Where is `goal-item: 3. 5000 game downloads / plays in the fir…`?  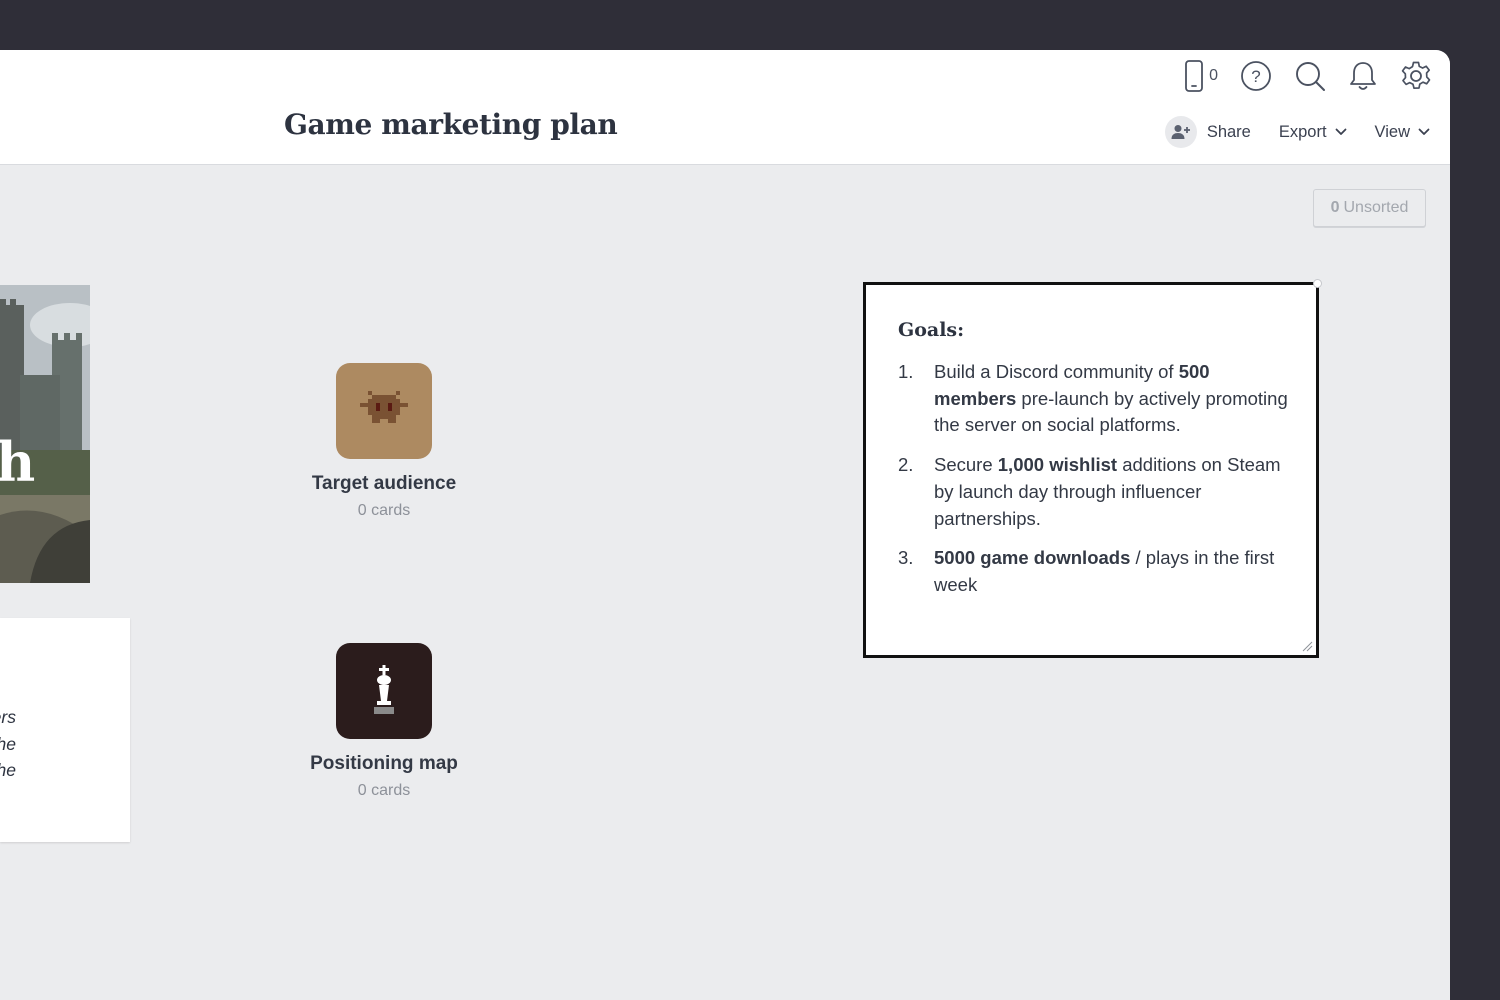 goal-item: 3. 5000 game downloads / plays in the fir… is located at coordinates (1093, 571).